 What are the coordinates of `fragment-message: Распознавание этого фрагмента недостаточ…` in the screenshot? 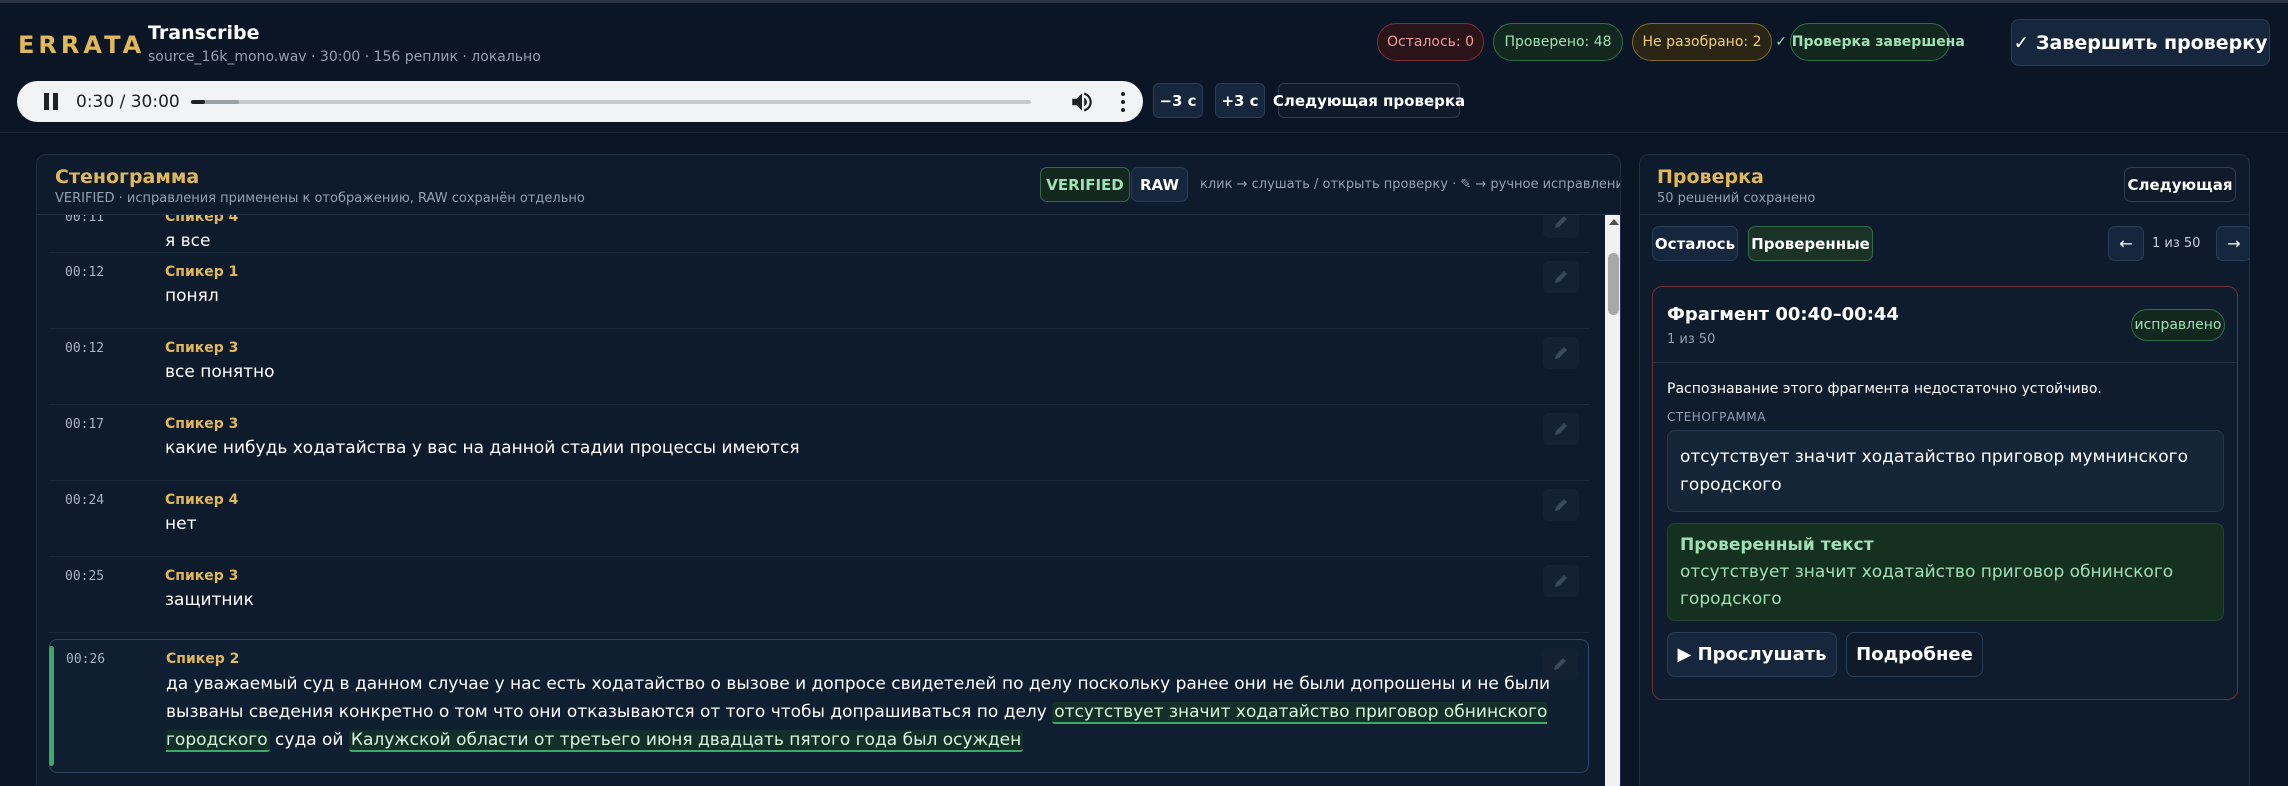 It's located at (1884, 389).